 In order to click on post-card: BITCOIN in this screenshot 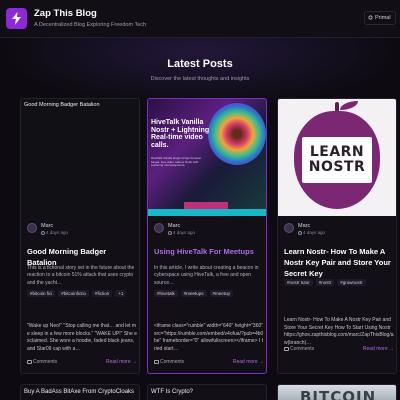, I will do `click(337, 392)`.